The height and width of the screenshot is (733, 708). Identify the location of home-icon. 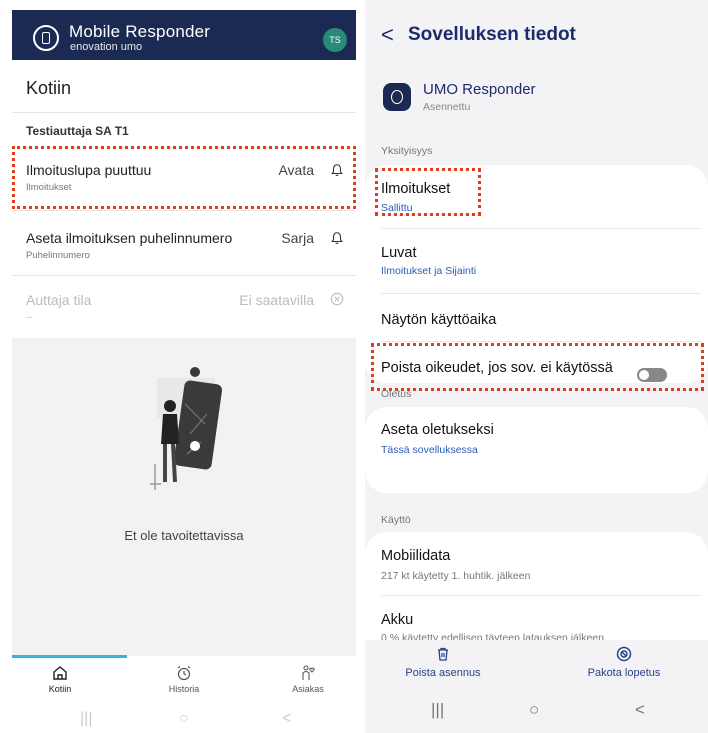
(60, 673).